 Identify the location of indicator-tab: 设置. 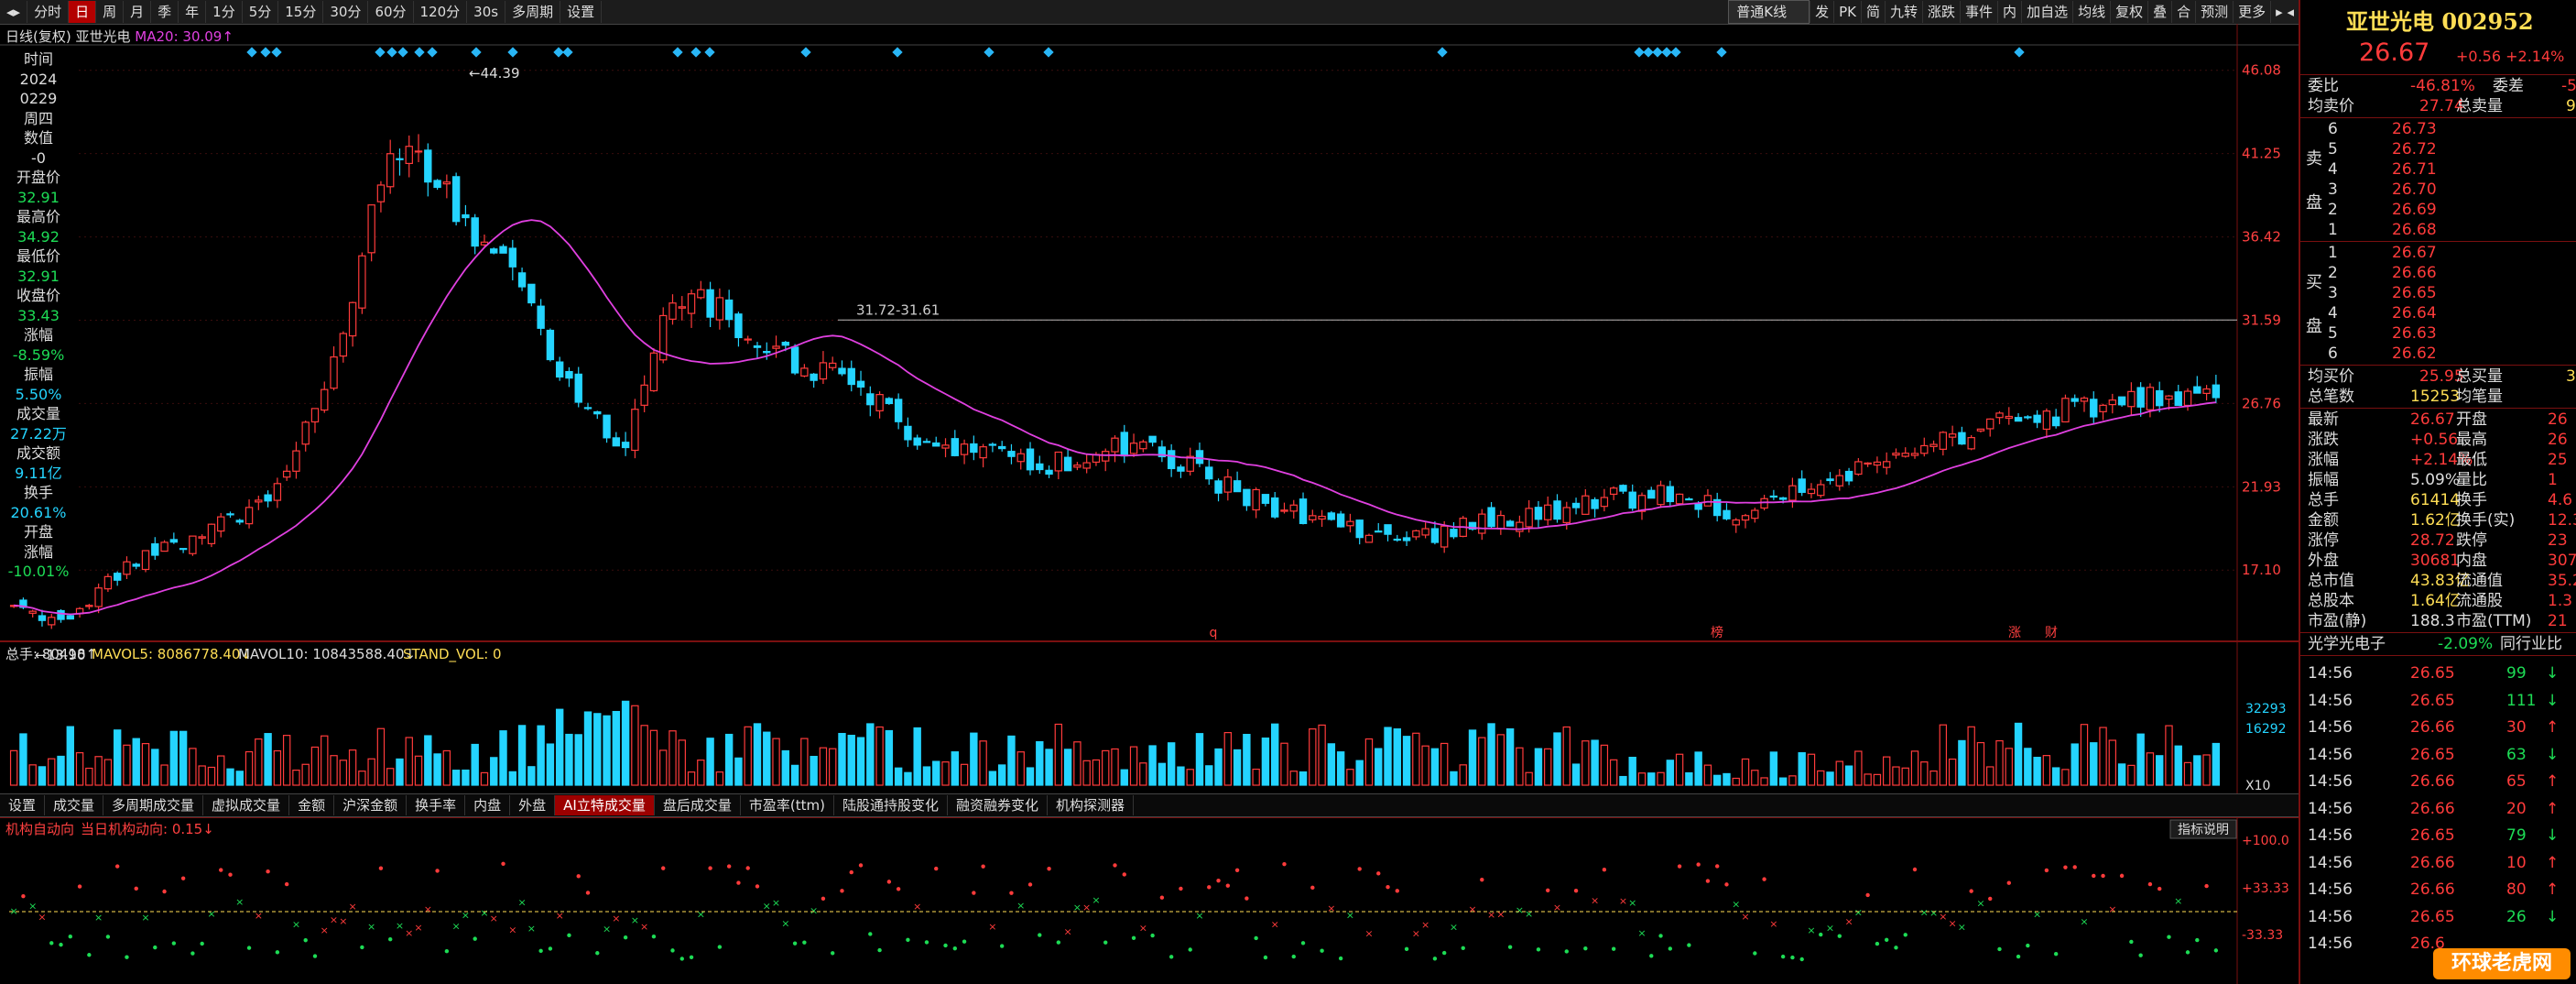
(23, 805).